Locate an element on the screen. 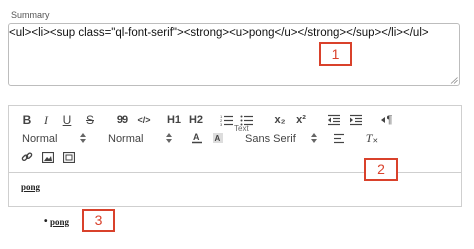  video-icon is located at coordinates (69, 157).